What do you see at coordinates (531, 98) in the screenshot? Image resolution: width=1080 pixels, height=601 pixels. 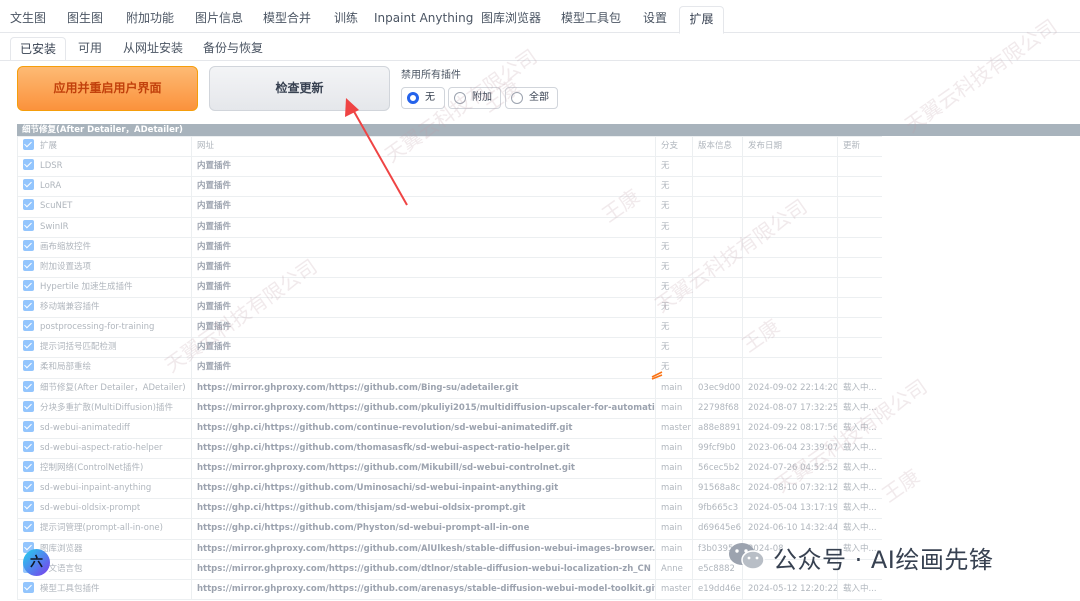 I see `radio-all: 全部` at bounding box center [531, 98].